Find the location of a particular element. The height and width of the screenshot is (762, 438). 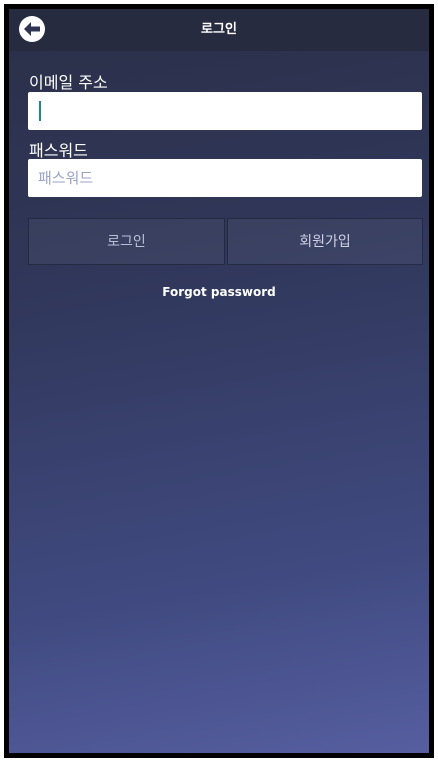

arrow-left-icon is located at coordinates (32, 29).